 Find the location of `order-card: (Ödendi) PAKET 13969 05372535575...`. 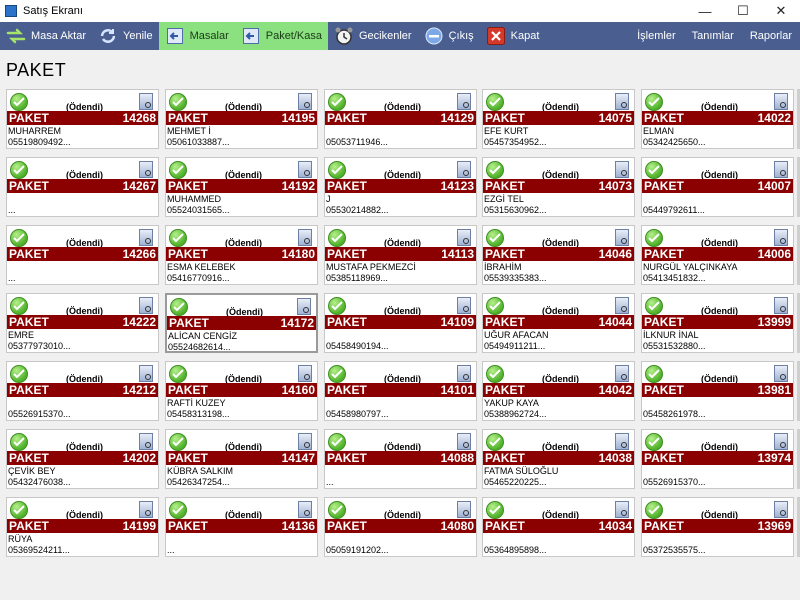

order-card: (Ödendi) PAKET 13969 05372535575... is located at coordinates (717, 527).